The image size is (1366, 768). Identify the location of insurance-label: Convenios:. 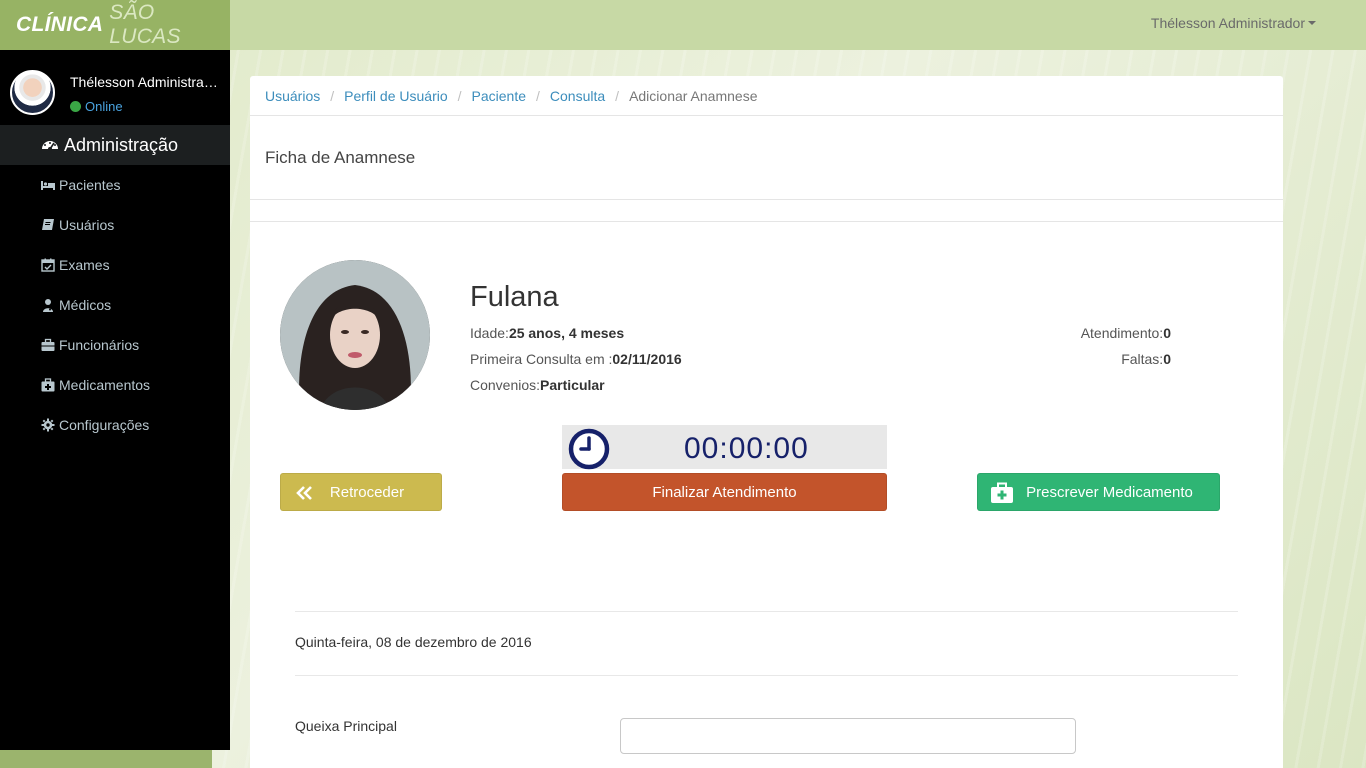
(505, 385).